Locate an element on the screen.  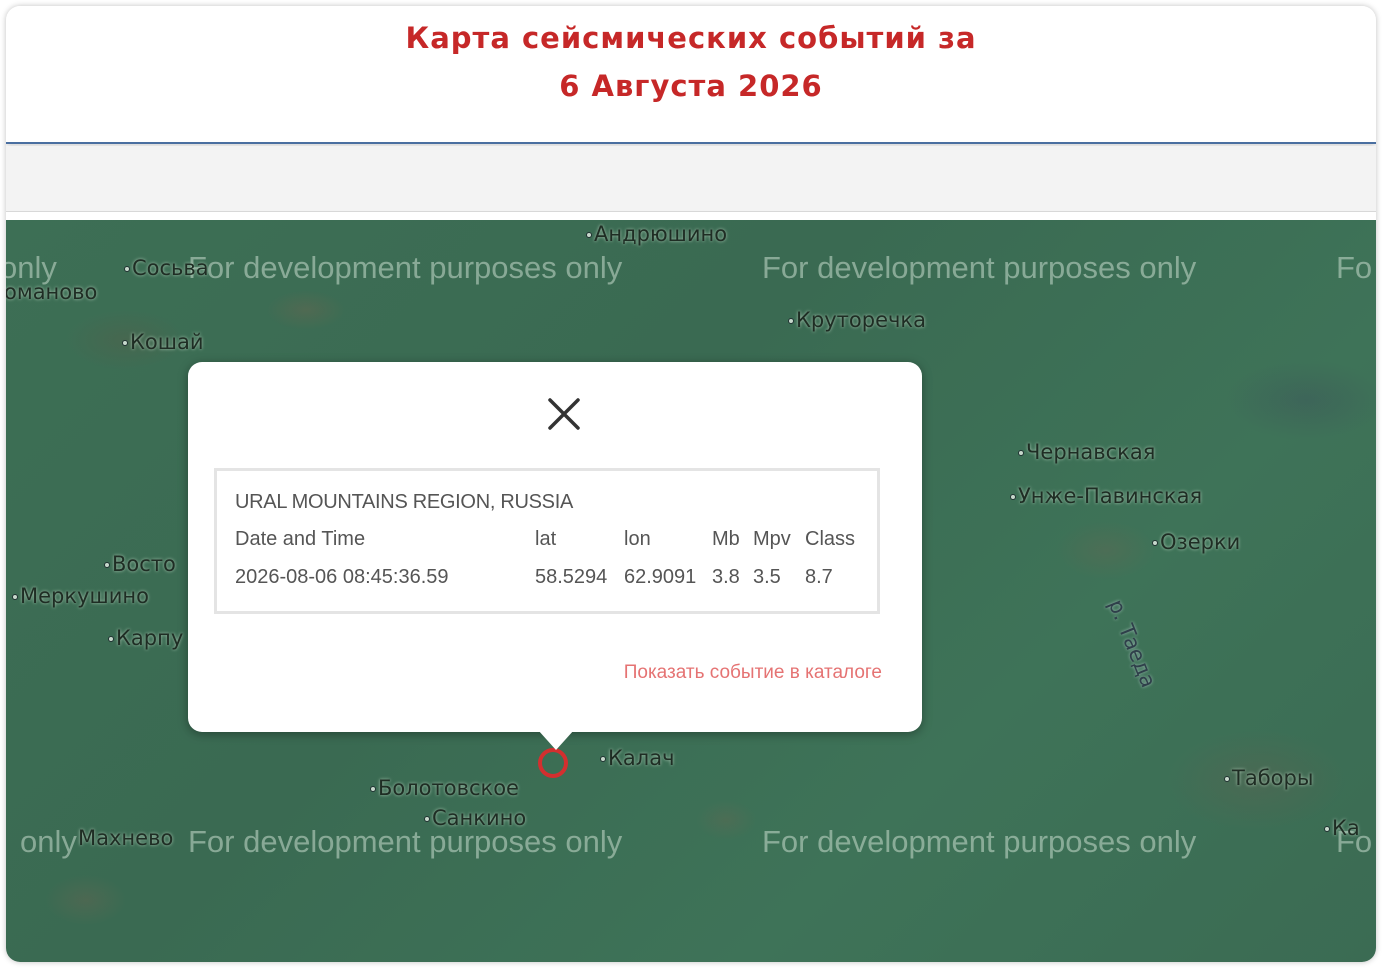
event-mpv: 3.5 is located at coordinates (767, 577).